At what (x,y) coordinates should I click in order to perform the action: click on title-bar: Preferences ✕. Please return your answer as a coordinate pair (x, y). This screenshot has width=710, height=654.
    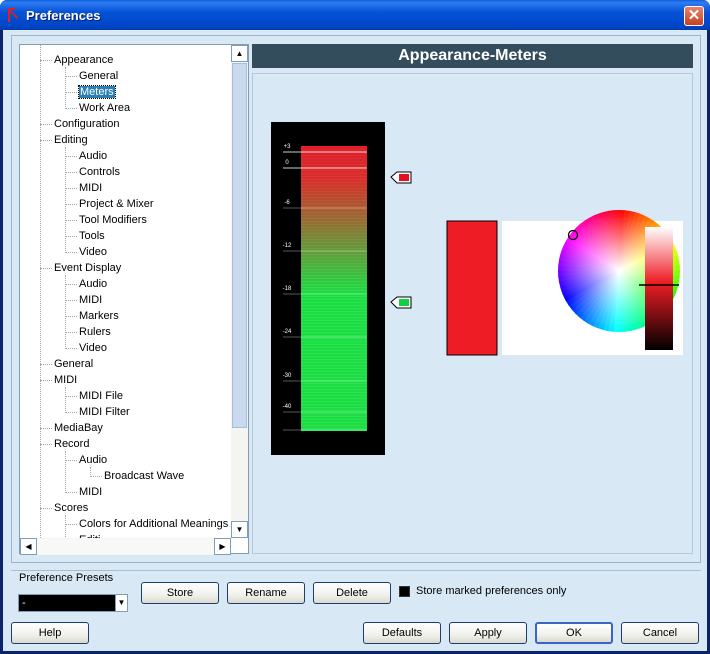
    Looking at the image, I should click on (355, 15).